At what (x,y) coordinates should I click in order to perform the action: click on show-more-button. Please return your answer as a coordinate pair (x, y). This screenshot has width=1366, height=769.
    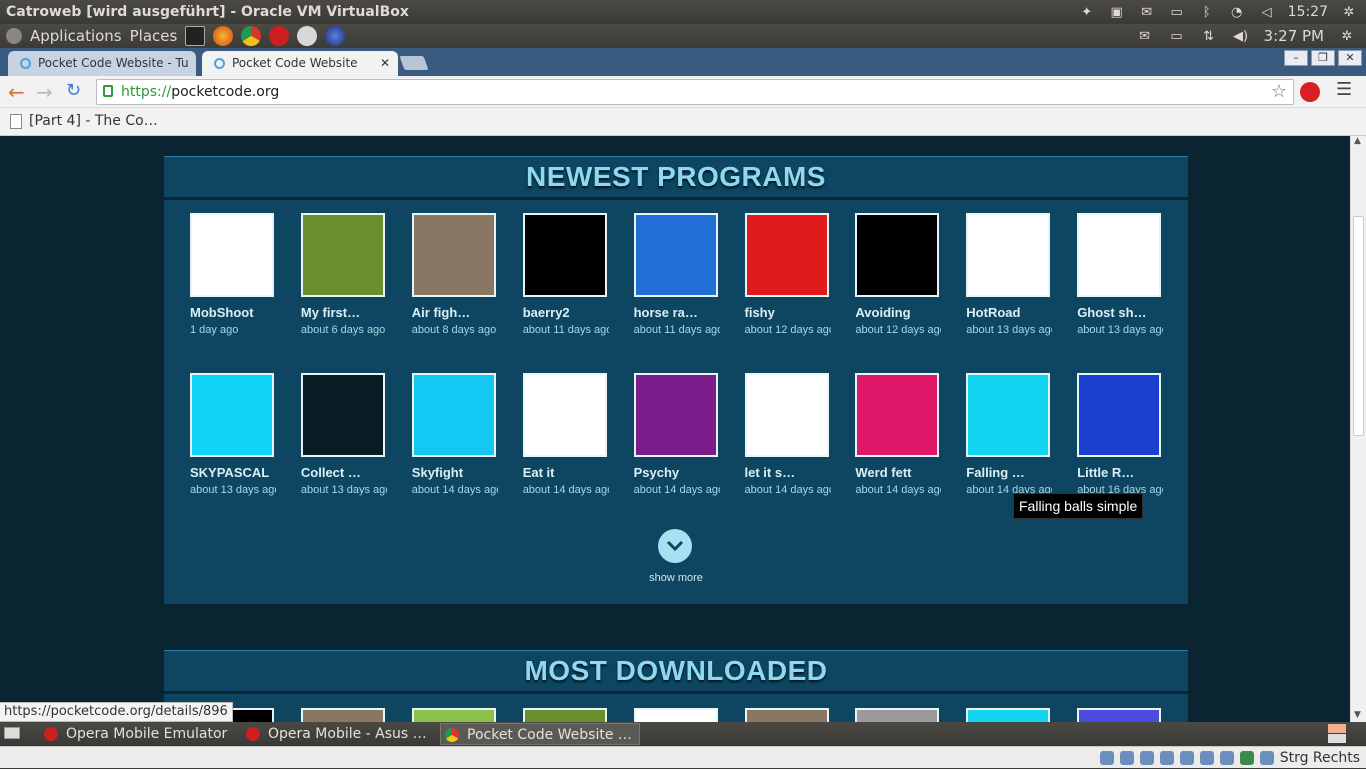
    Looking at the image, I should click on (675, 546).